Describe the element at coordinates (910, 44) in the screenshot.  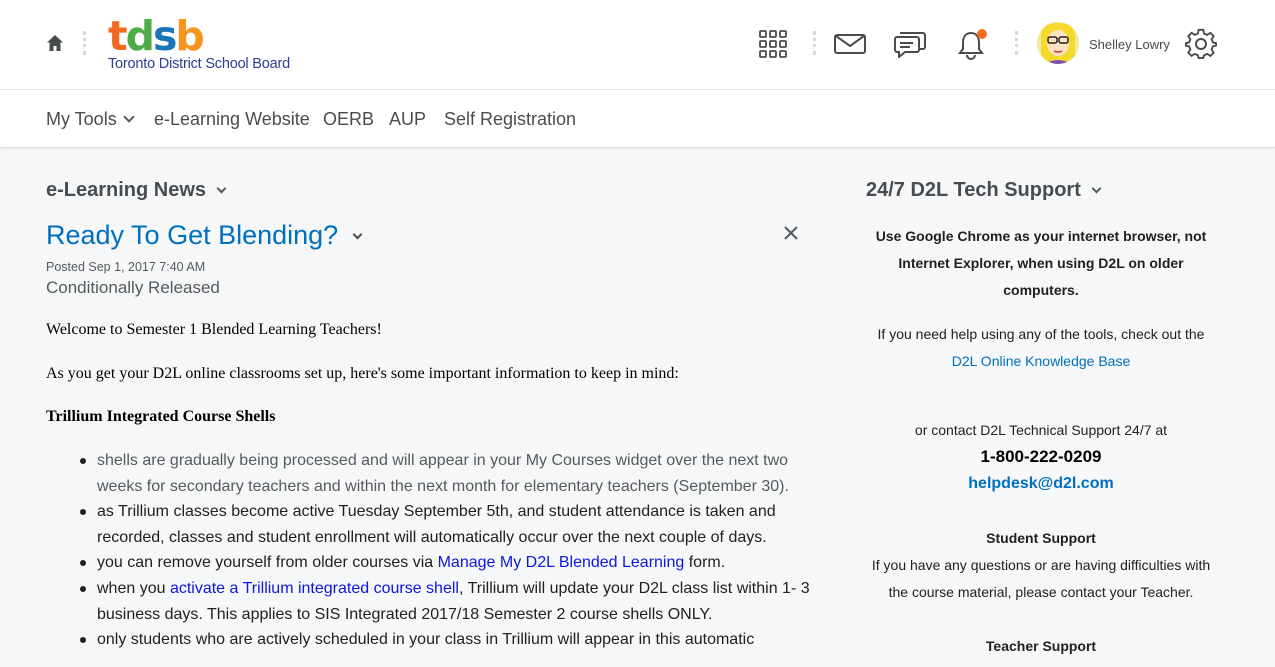
I see `chat-icon` at that location.